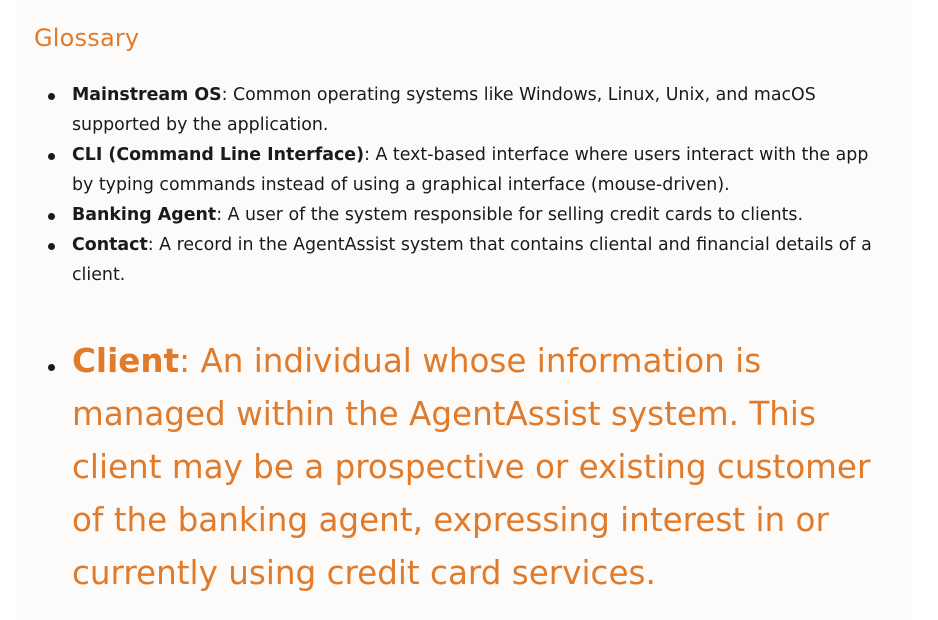 The image size is (938, 620). I want to click on glossary-heading: Glossary, so click(87, 38).